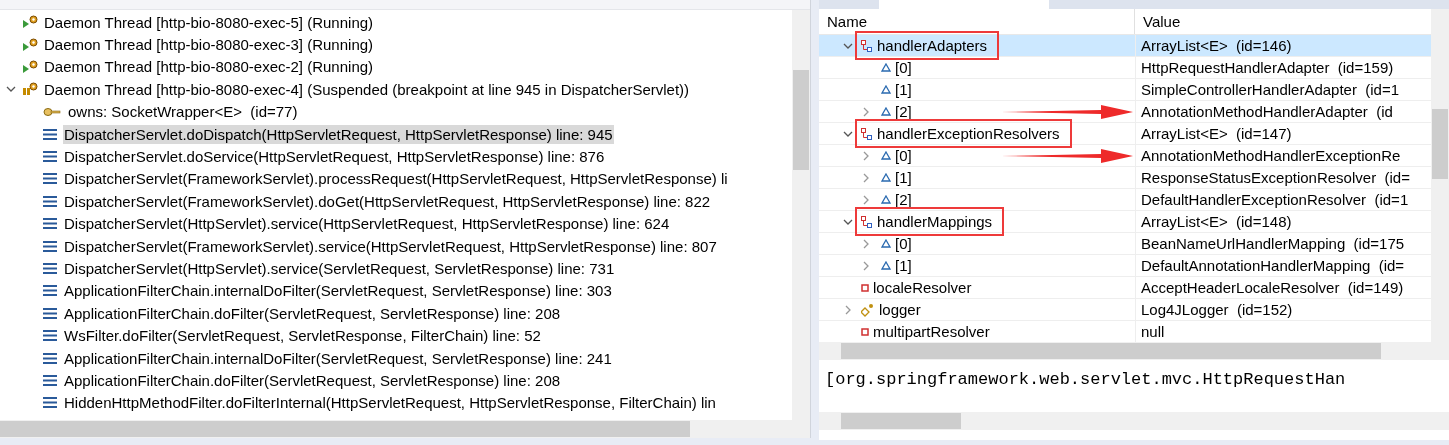 The height and width of the screenshot is (445, 1449). Describe the element at coordinates (390, 403) in the screenshot. I see `stack-frame: HiddenHttpMethodFilter.doFilterInternal(HttpServletRequest, HttpServletResponse, FilterChain) lin` at that location.